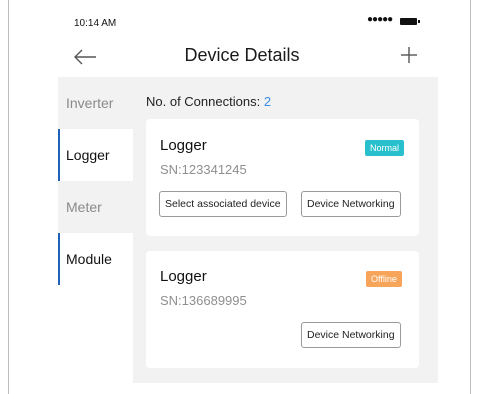 This screenshot has height=394, width=483. What do you see at coordinates (95, 103) in the screenshot?
I see `sidebar-item-inverter: Inverter` at bounding box center [95, 103].